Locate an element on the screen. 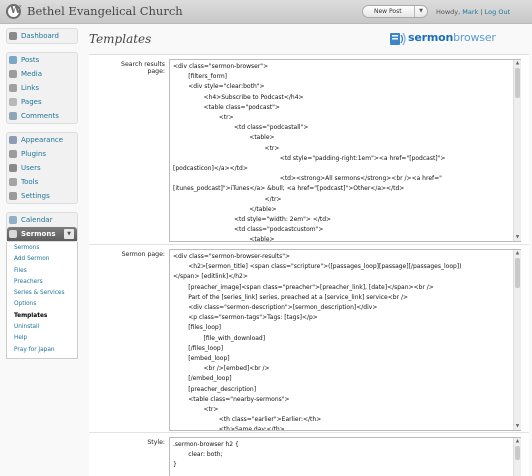 Image resolution: width=532 pixels, height=476 pixels. sidebar-item-plugins: Plugins is located at coordinates (42, 154).